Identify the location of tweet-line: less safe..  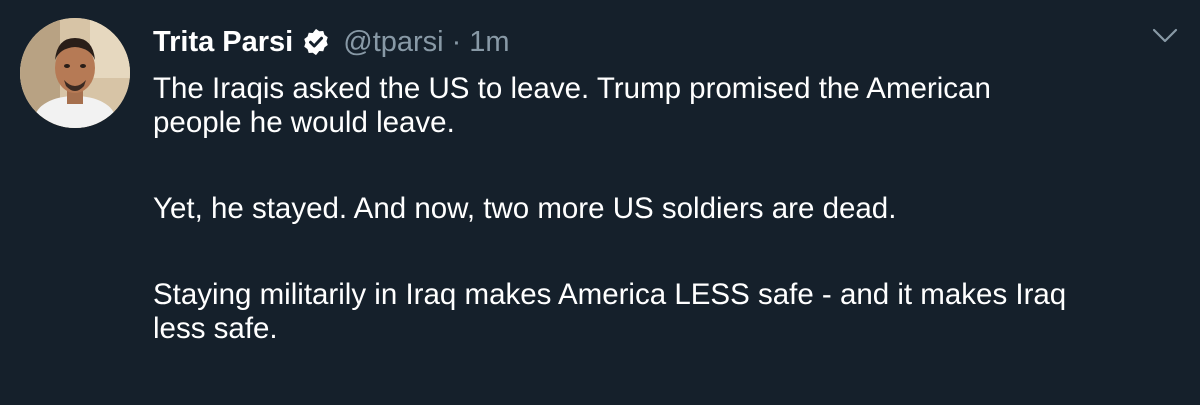
(215, 328).